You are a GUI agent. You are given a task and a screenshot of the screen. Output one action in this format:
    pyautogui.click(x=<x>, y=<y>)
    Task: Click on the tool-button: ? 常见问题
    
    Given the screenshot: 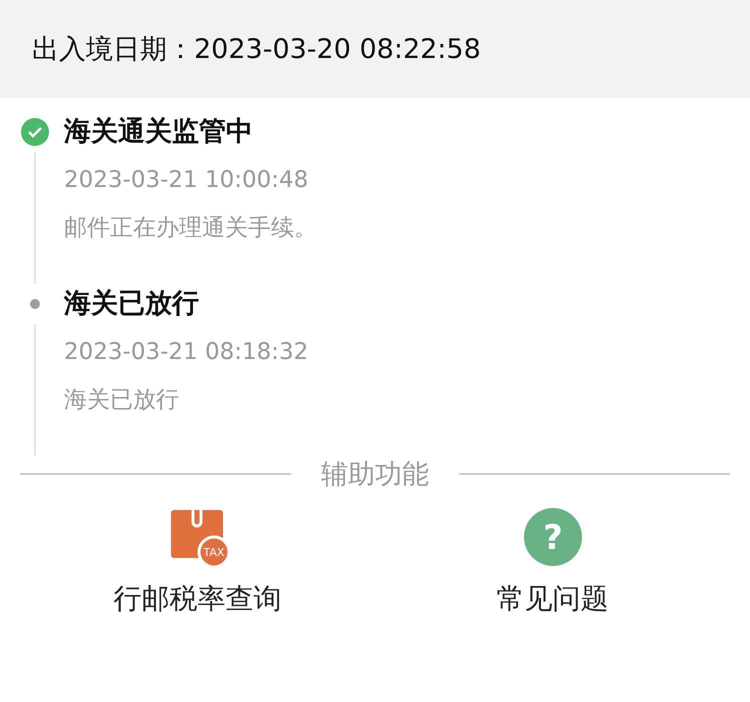 What is the action you would take?
    pyautogui.click(x=552, y=562)
    